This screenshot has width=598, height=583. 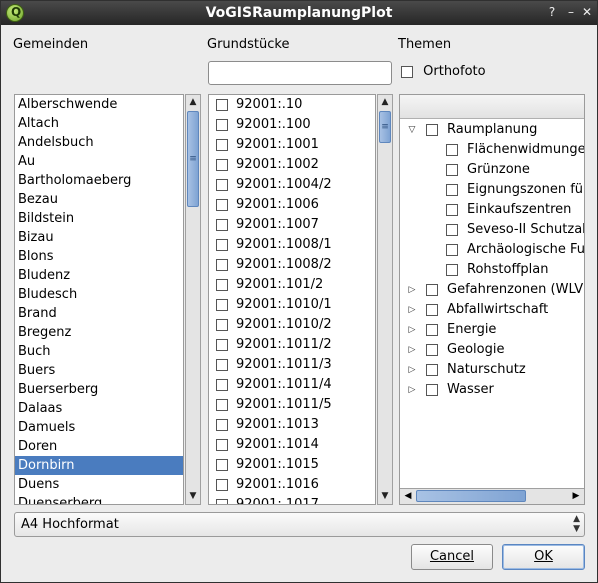 What do you see at coordinates (552, 12) in the screenshot?
I see `help-icon: ?` at bounding box center [552, 12].